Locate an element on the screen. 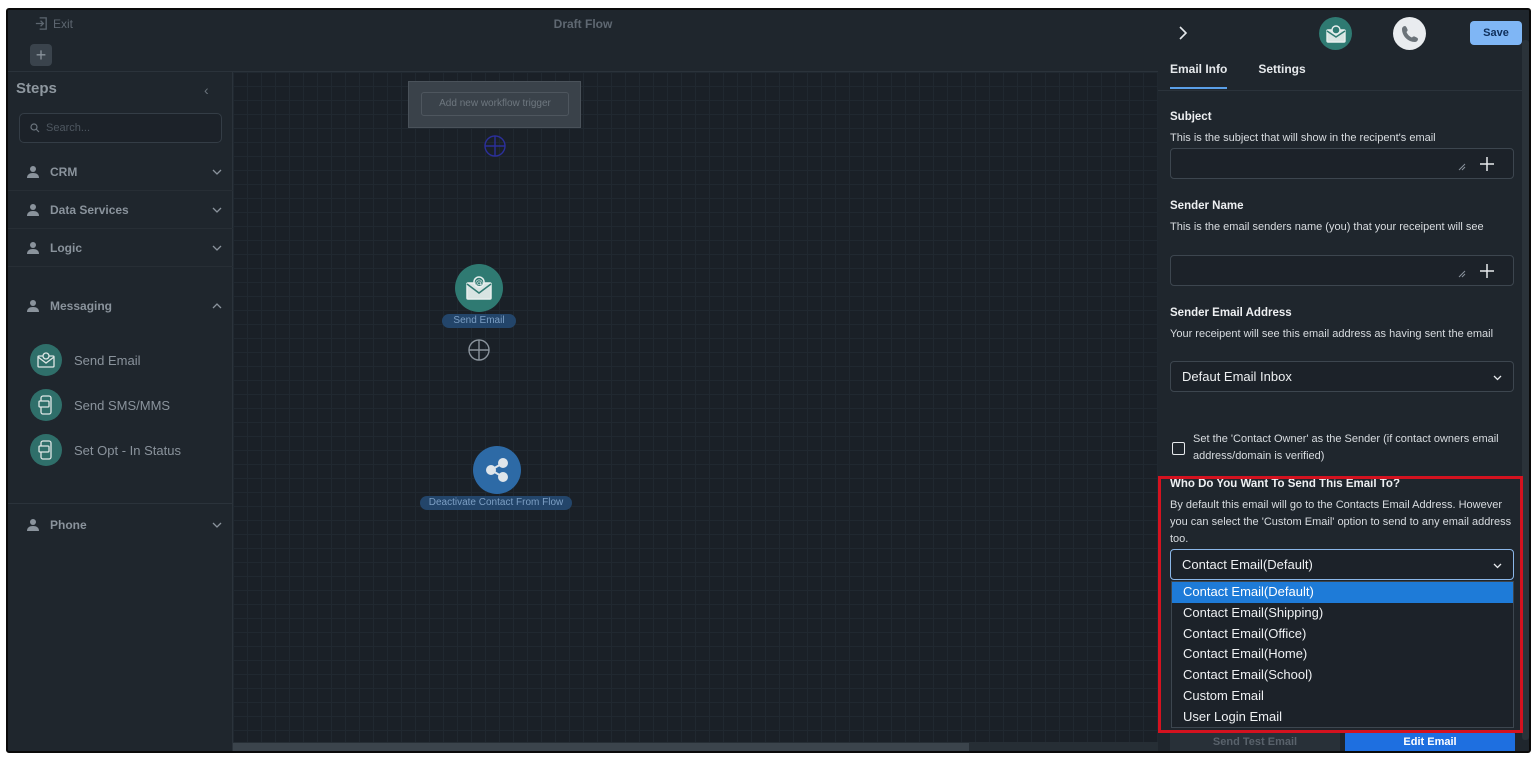 The width and height of the screenshot is (1538, 758). add-step-button: + is located at coordinates (41, 55).